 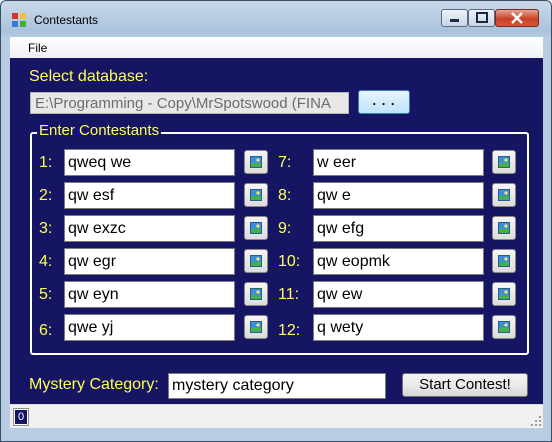 What do you see at coordinates (398, 228) in the screenshot?
I see `contestant-9-input: qw efg` at bounding box center [398, 228].